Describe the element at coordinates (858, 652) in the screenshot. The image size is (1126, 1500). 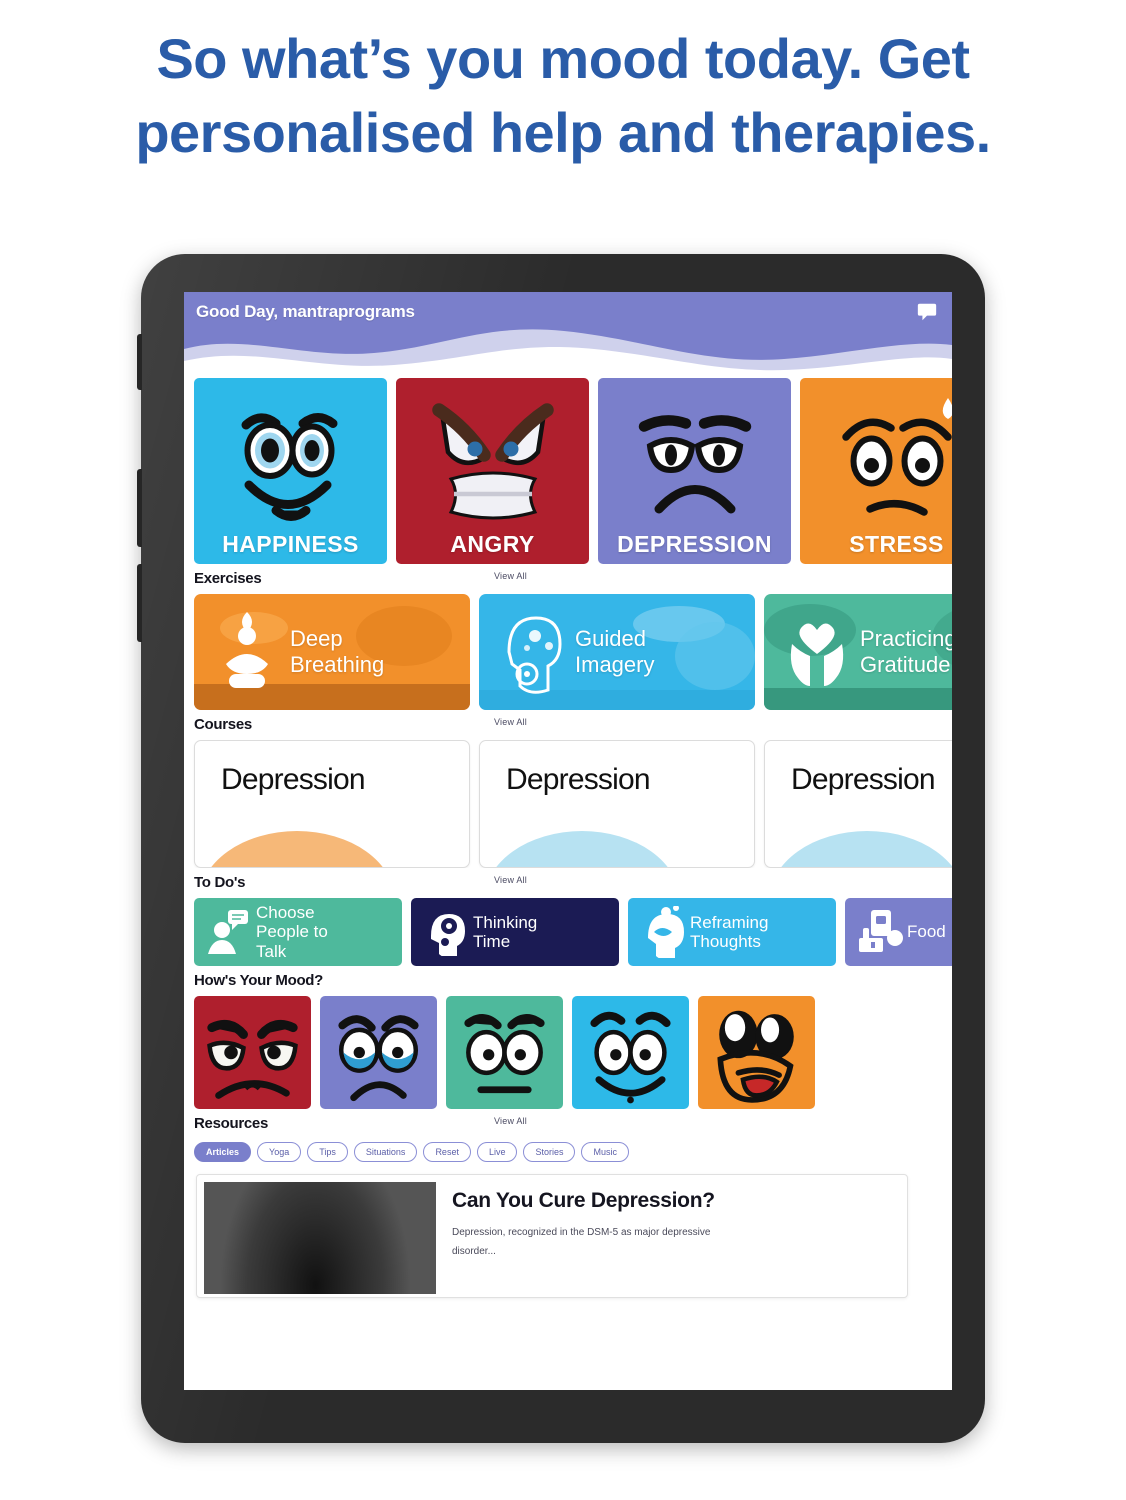
I see `exercise-card-practicing-gratitude: Practicing Gratitude` at that location.